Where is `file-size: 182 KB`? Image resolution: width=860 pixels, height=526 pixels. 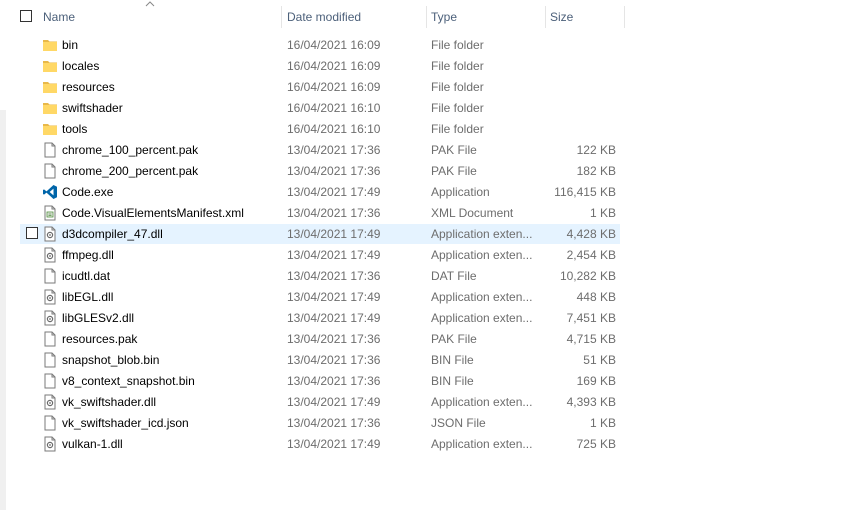
file-size: 182 KB is located at coordinates (596, 171).